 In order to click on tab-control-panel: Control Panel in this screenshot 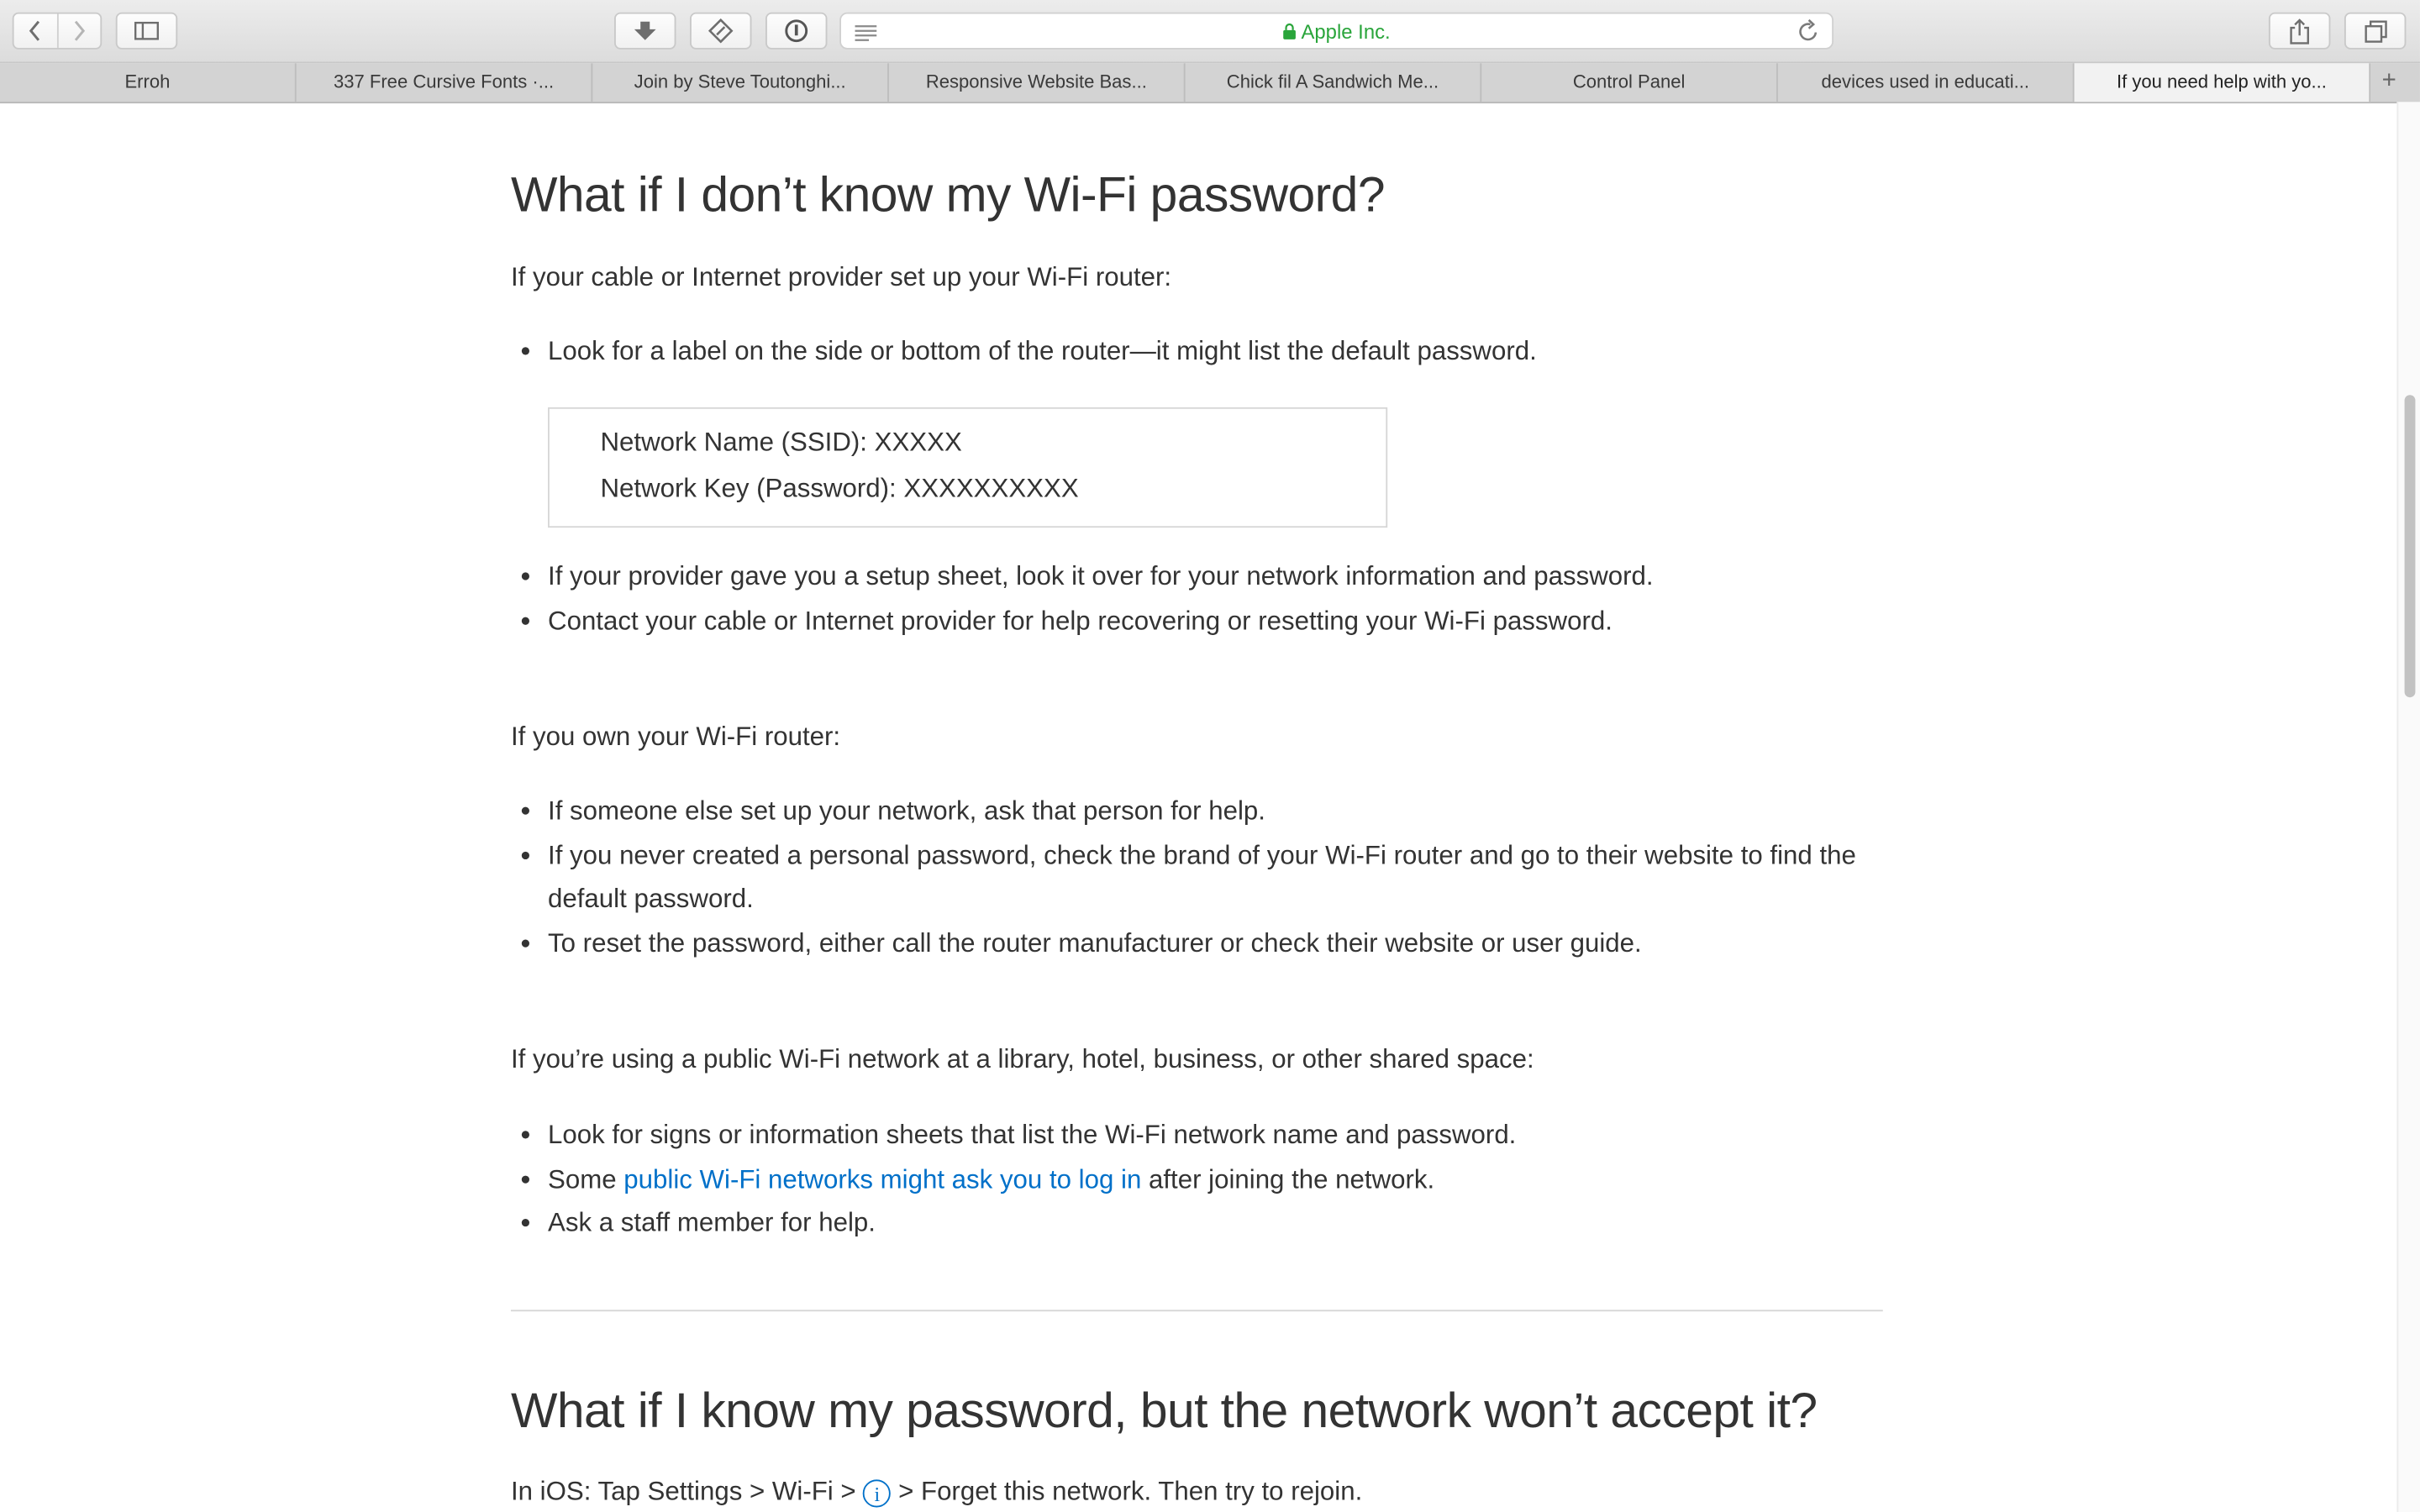, I will do `click(1629, 82)`.